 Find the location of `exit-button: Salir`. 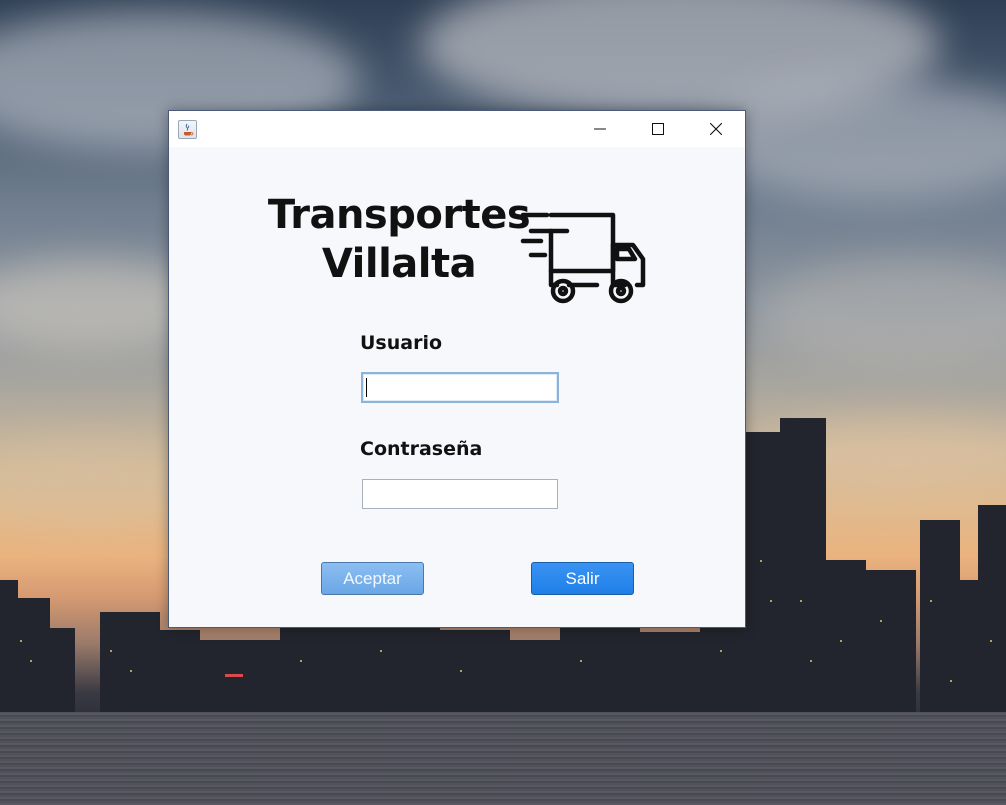

exit-button: Salir is located at coordinates (582, 578).